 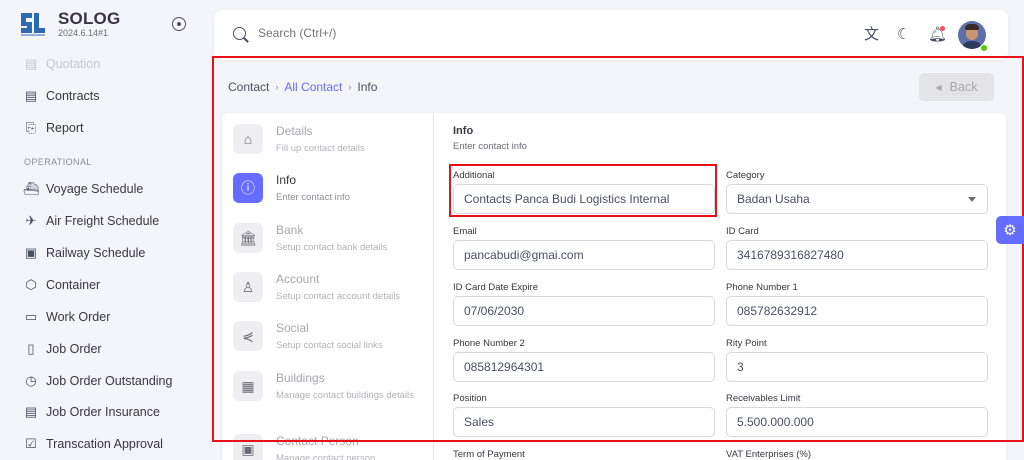 What do you see at coordinates (972, 199) in the screenshot?
I see `dropdown-arrow-icon` at bounding box center [972, 199].